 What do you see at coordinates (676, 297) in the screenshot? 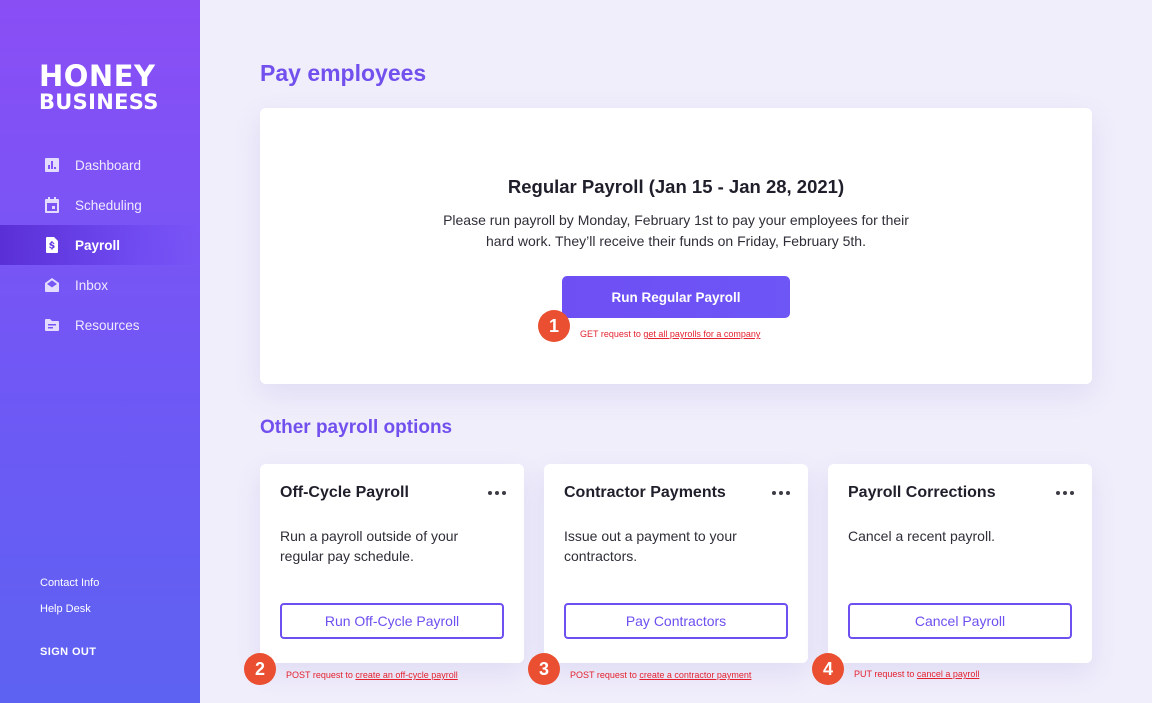
I see `run-regular-payroll-button: Run Regular Payroll` at bounding box center [676, 297].